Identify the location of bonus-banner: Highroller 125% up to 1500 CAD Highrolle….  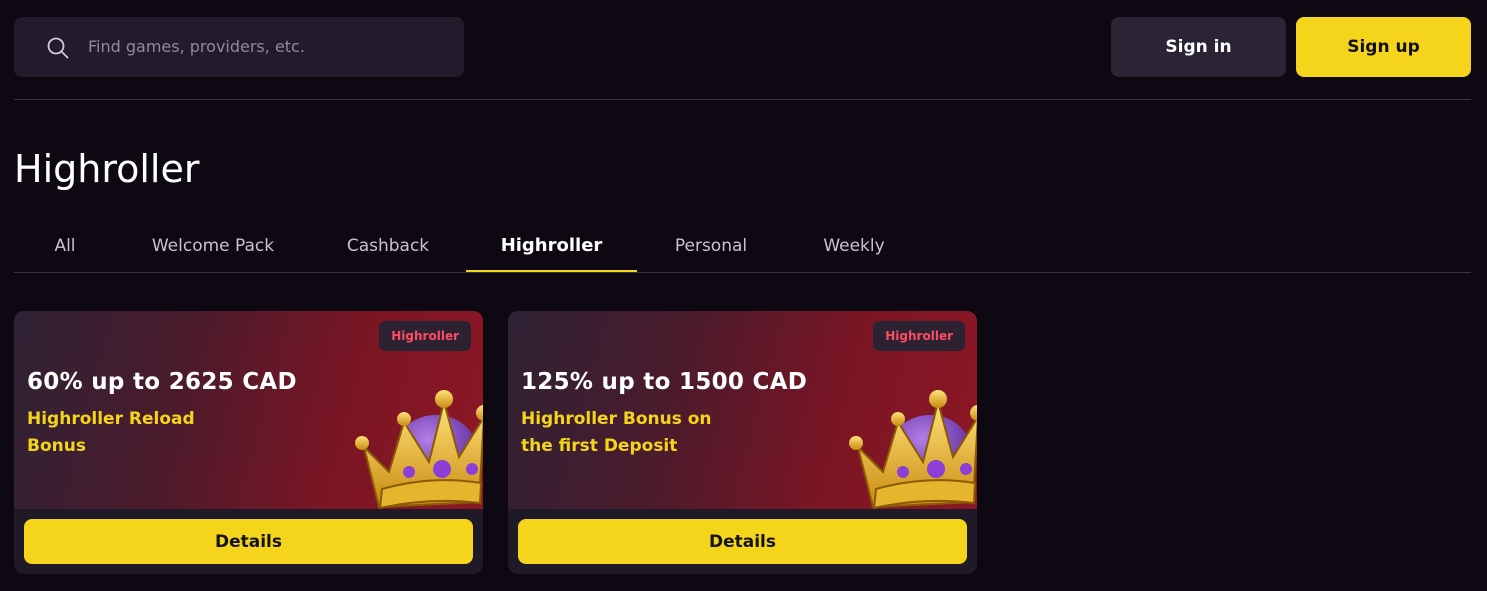
(742, 410).